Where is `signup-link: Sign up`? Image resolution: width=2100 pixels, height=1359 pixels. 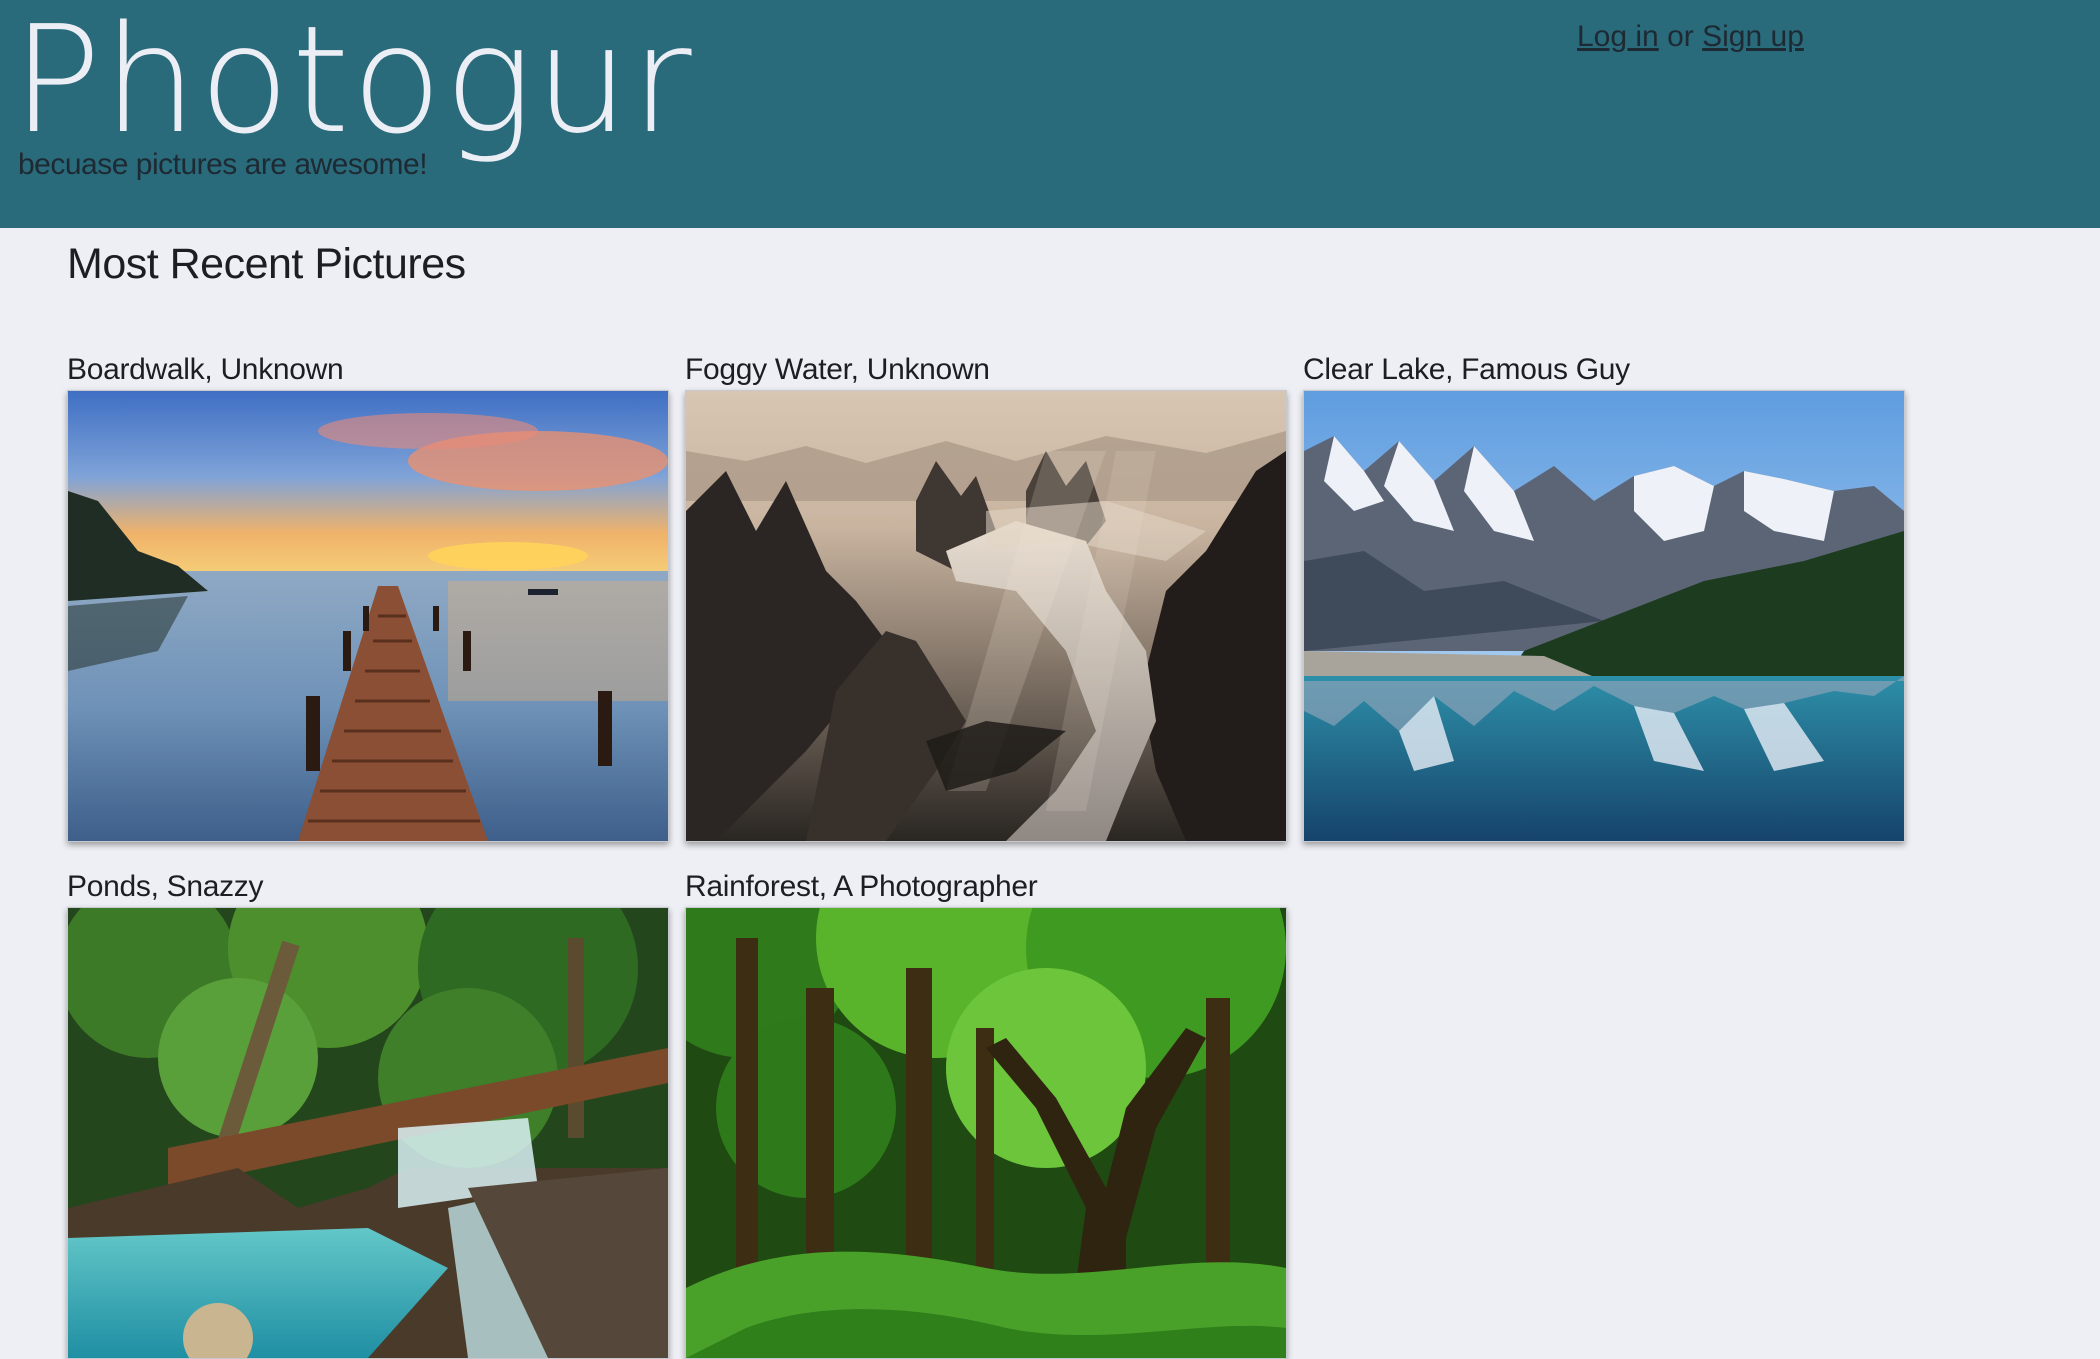 signup-link: Sign up is located at coordinates (1753, 36).